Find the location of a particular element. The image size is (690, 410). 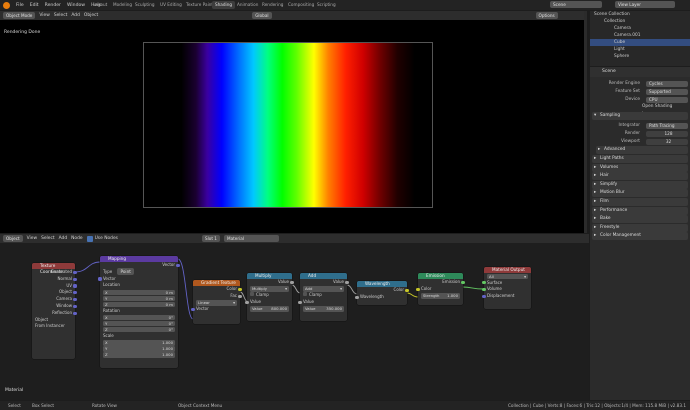

tab-shading: Shading is located at coordinates (224, 5).